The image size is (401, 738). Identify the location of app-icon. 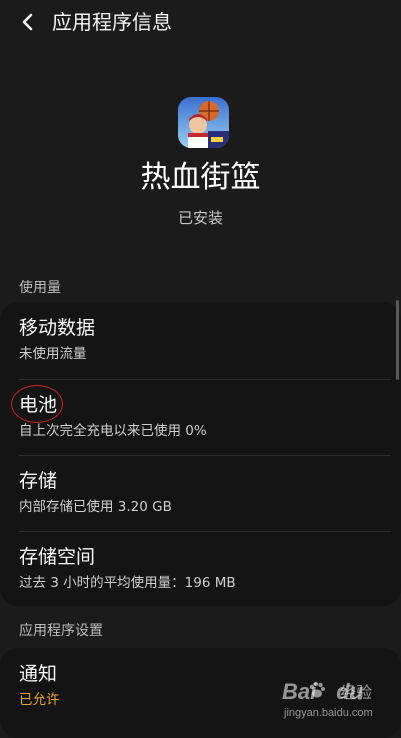
(203, 122).